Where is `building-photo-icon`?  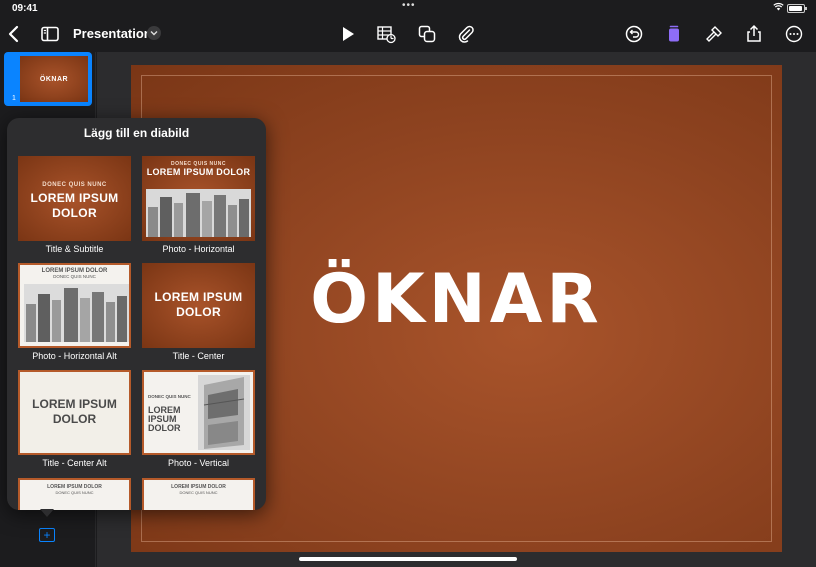 building-photo-icon is located at coordinates (224, 412).